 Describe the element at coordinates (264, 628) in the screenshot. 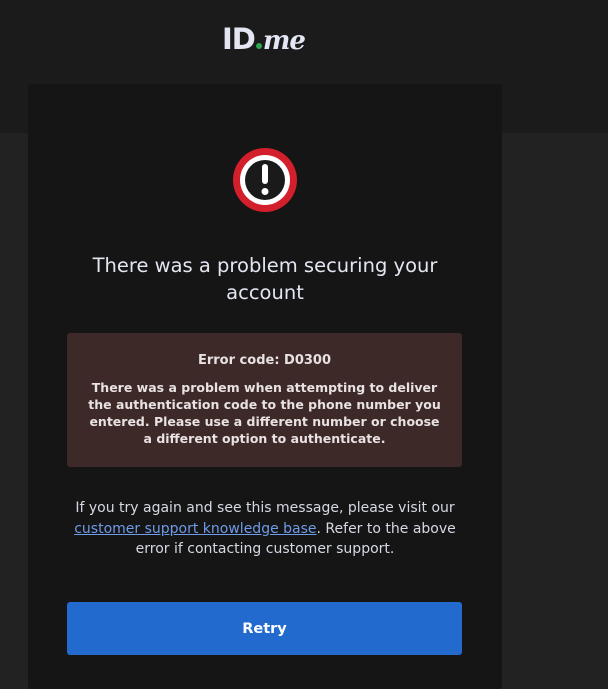

I see `retry-button: Retry` at that location.